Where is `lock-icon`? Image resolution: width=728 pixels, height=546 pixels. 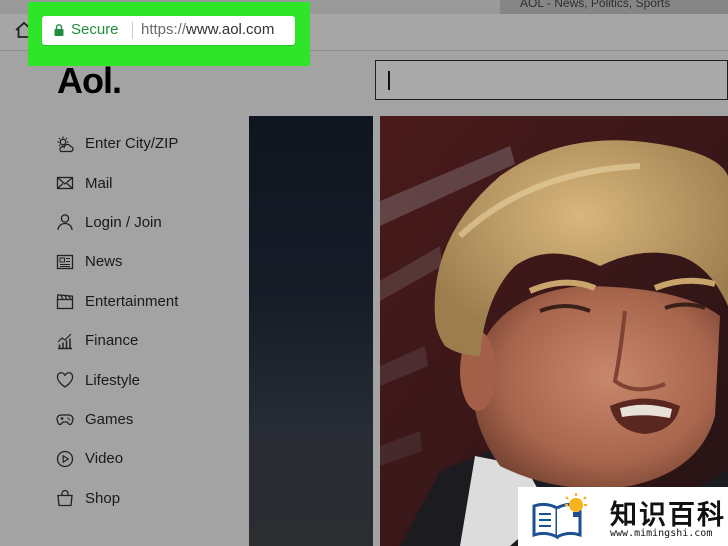 lock-icon is located at coordinates (59, 30).